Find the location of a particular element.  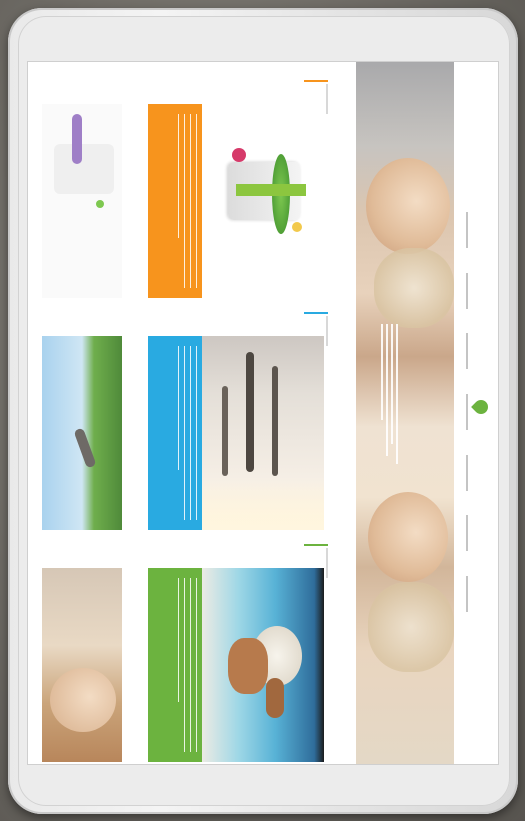

hero-headline is located at coordinates (388, 399).